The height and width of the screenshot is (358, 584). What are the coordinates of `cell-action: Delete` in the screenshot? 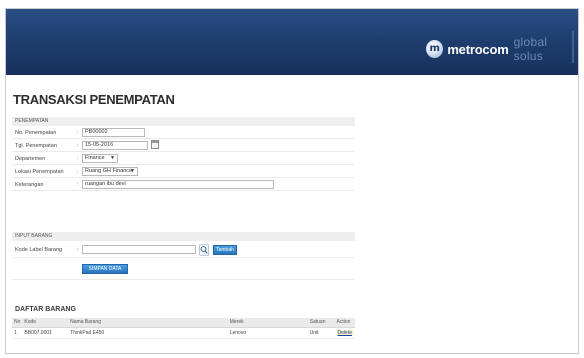 It's located at (344, 333).